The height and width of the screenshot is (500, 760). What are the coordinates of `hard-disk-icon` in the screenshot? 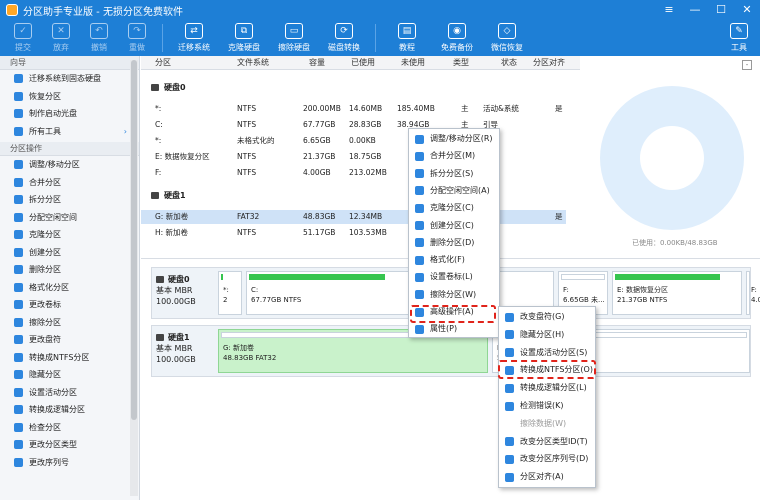 It's located at (155, 195).